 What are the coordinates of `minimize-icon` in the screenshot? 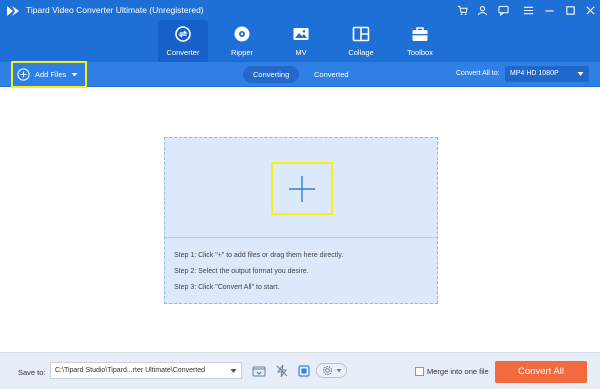 It's located at (549, 10).